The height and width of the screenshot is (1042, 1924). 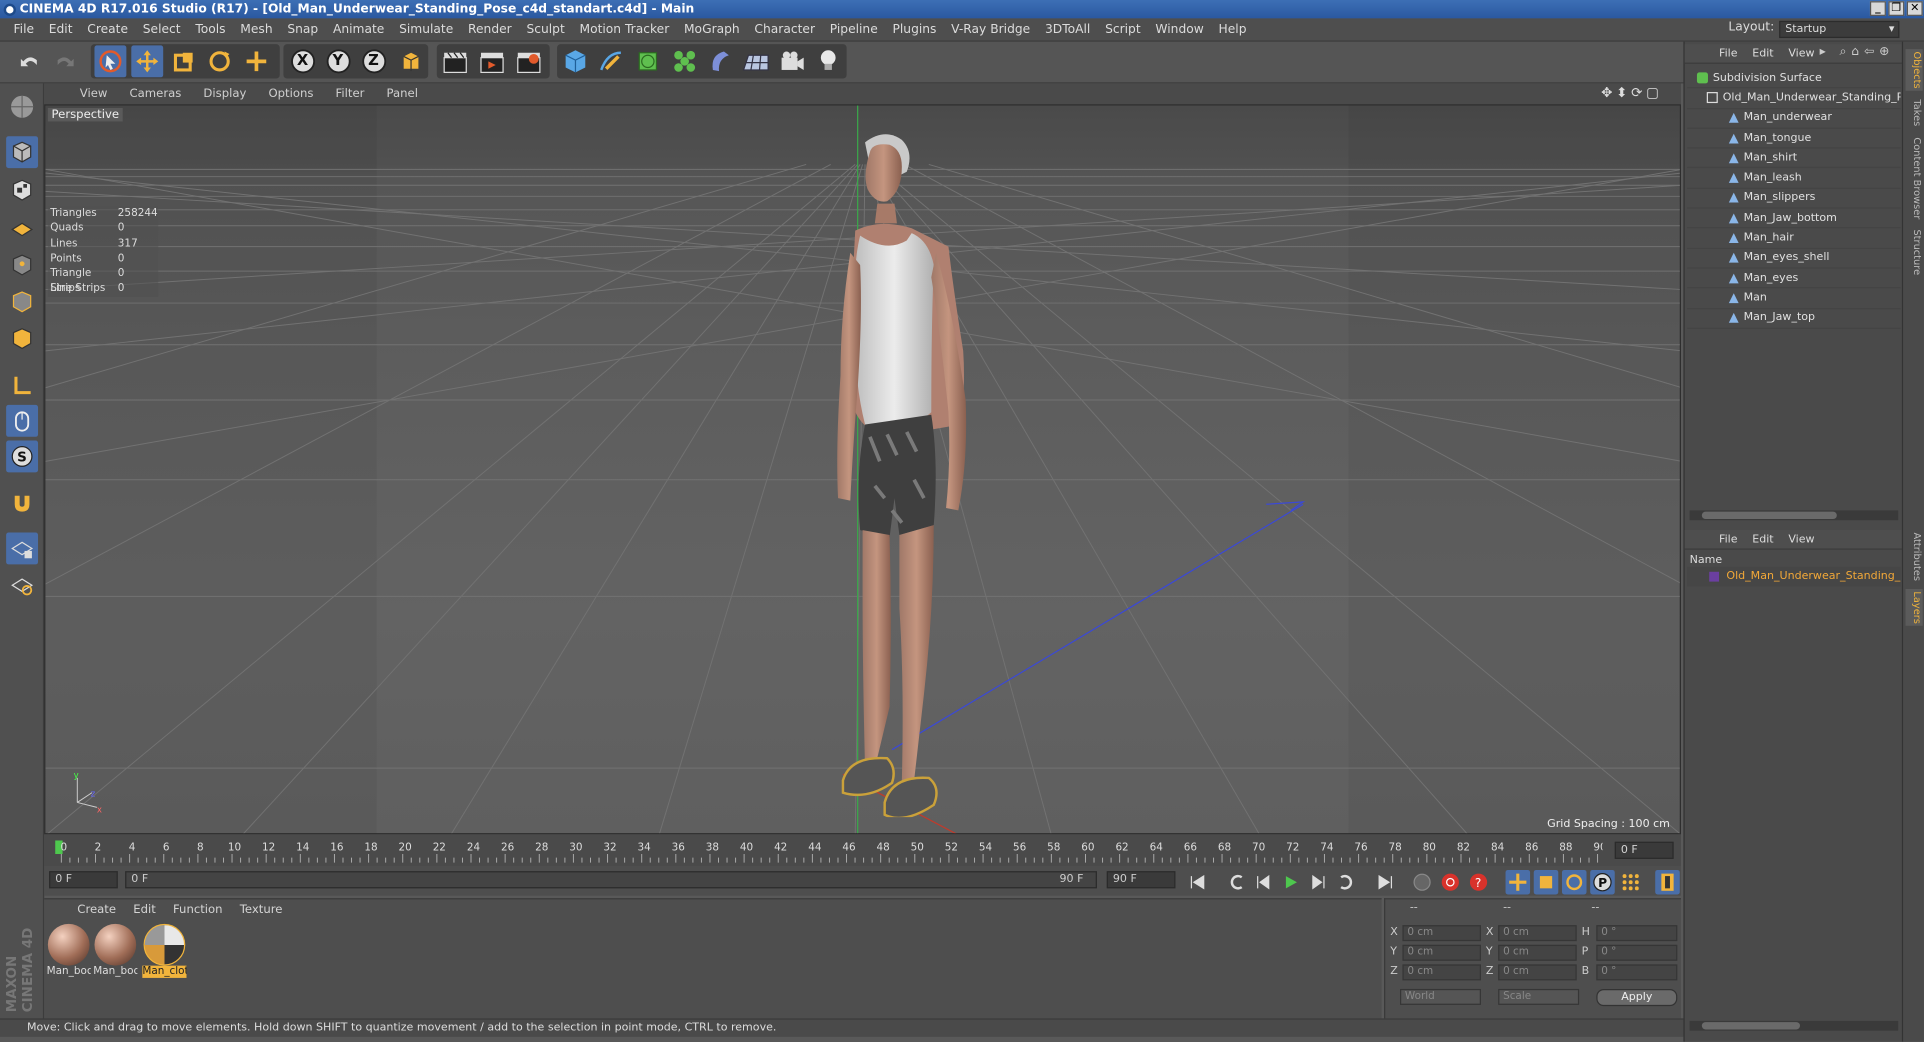 What do you see at coordinates (1914, 557) in the screenshot?
I see `tab-attributes: Attributes` at bounding box center [1914, 557].